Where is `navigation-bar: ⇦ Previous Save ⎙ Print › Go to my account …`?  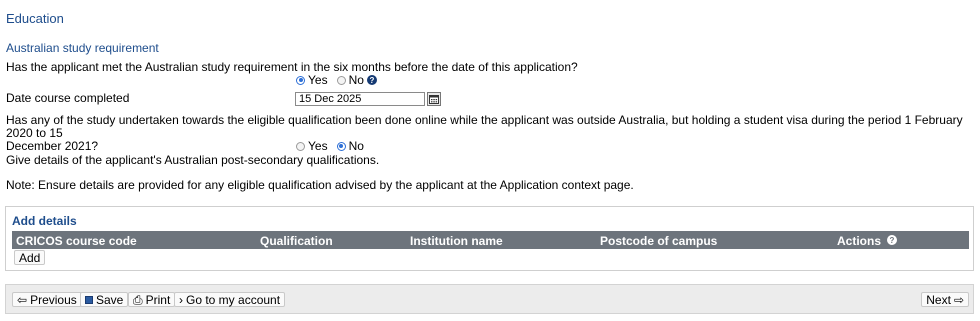 navigation-bar: ⇦ Previous Save ⎙ Print › Go to my account … is located at coordinates (489, 299).